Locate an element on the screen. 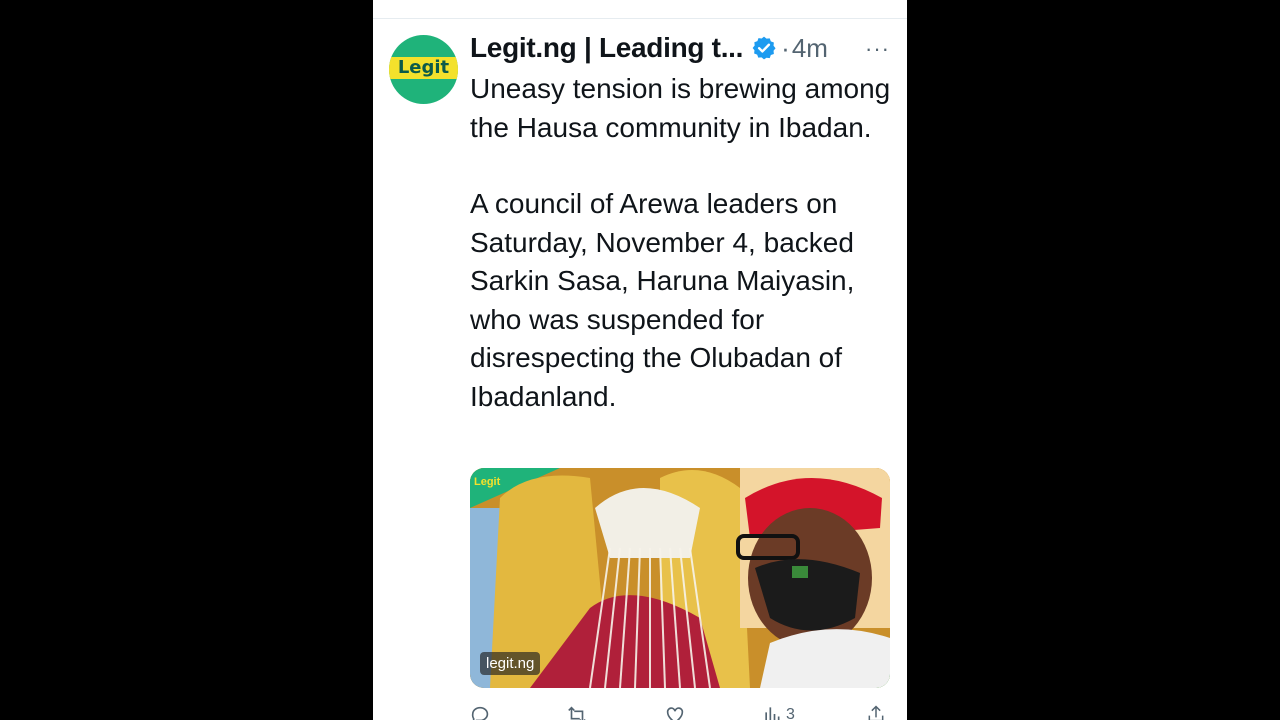 The image size is (1280, 720). avatar-logo-text: Legit is located at coordinates (423, 67).